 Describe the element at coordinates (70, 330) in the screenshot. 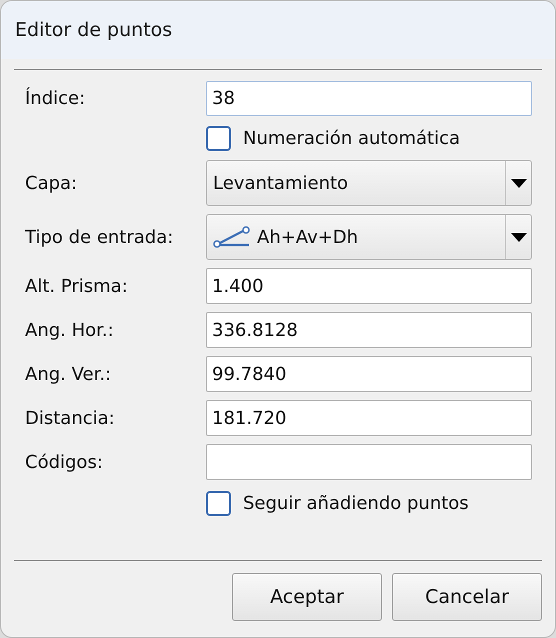

I see `field-label: Ang. Hor.:` at that location.